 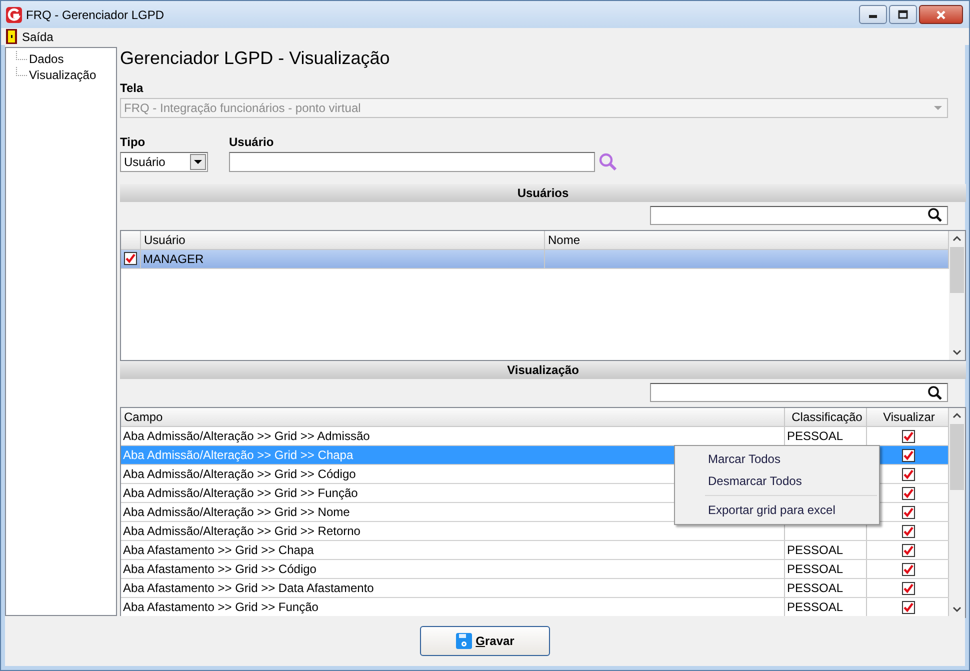 I want to click on section-header: Usuários, so click(x=543, y=193).